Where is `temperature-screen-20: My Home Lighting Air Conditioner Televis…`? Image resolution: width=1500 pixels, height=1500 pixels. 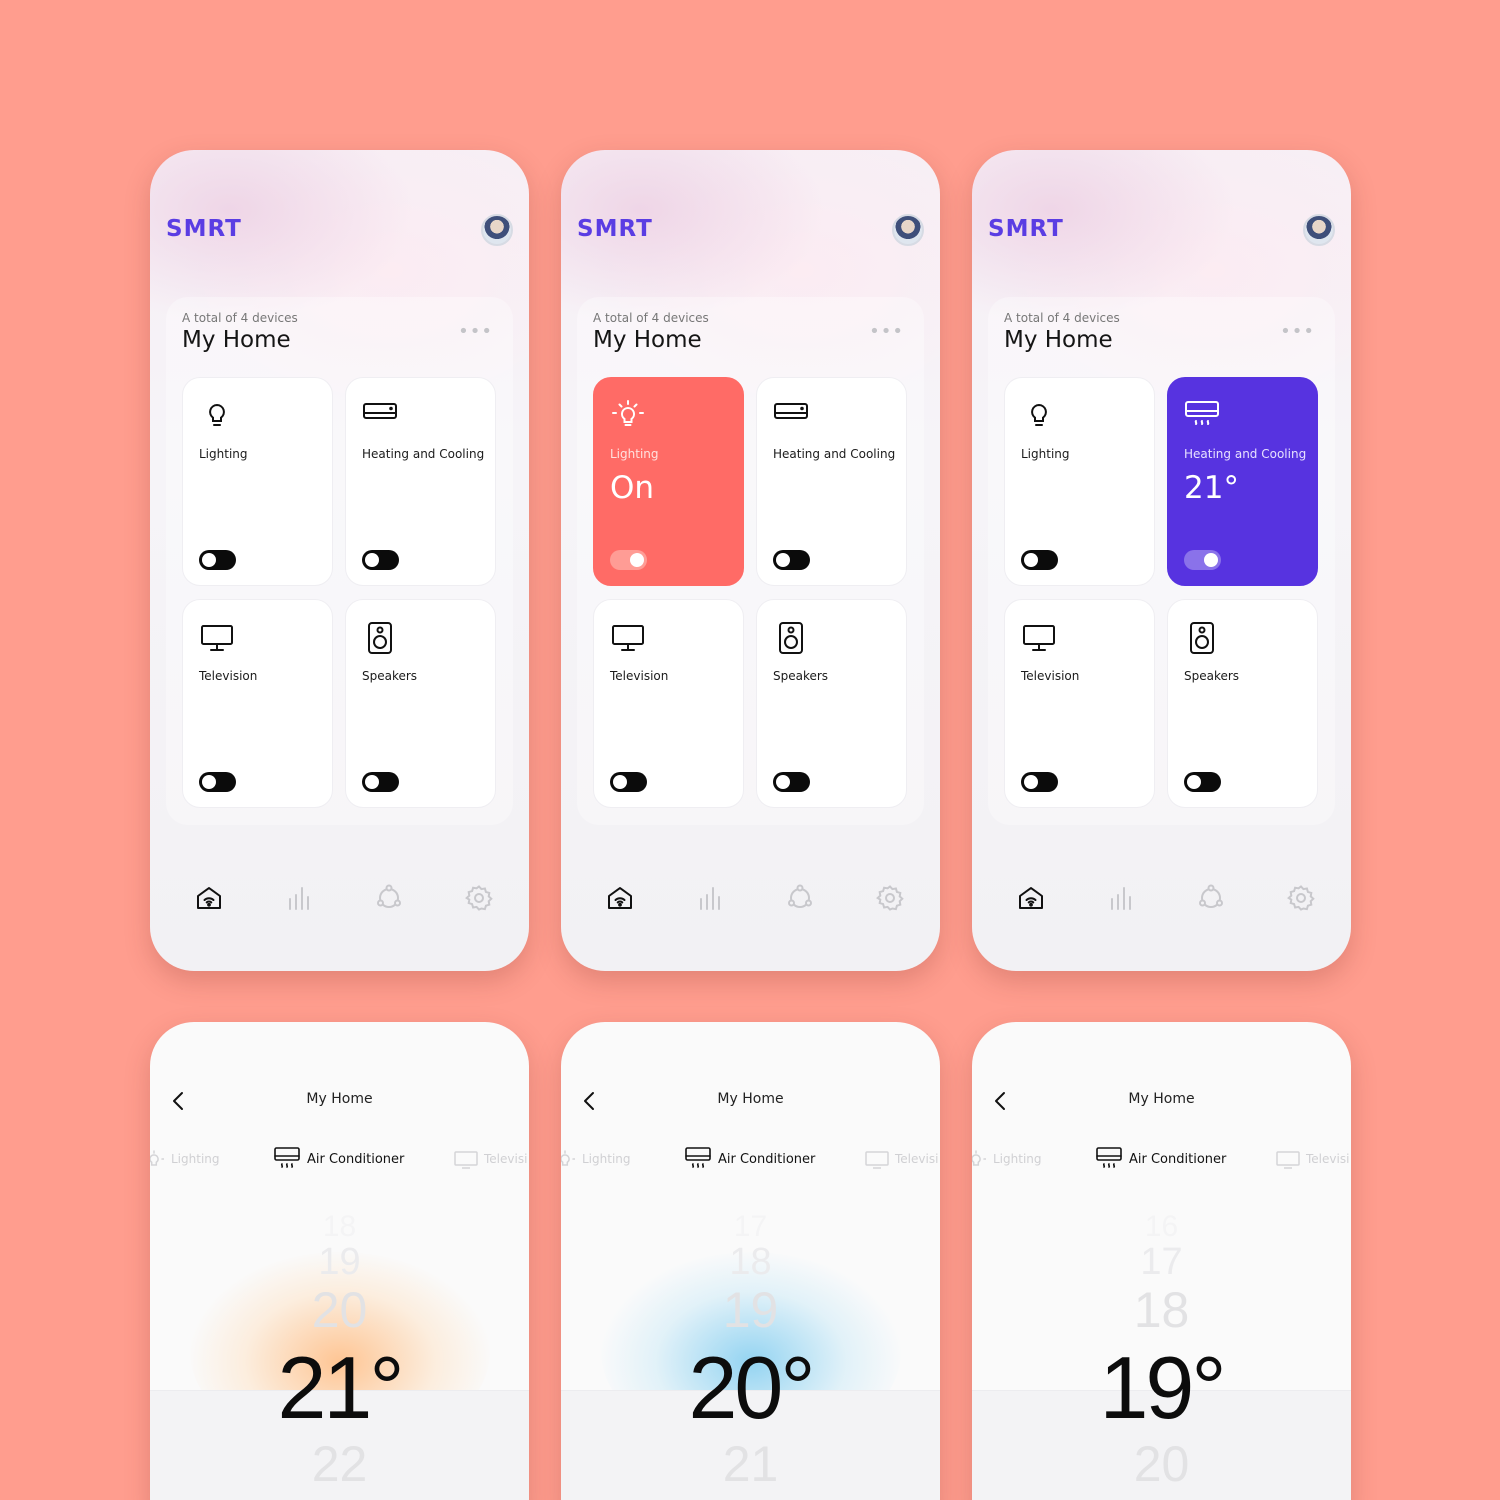 temperature-screen-20: My Home Lighting Air Conditioner Televis… is located at coordinates (750, 1261).